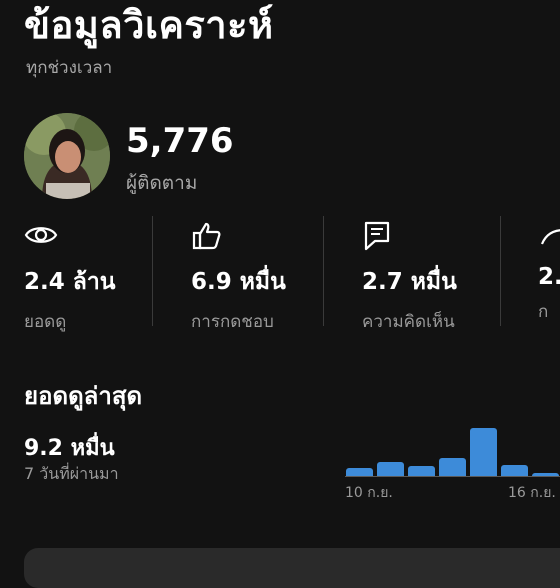  Describe the element at coordinates (69, 448) in the screenshot. I see `recent-views-value: 9.2 หมื่น` at that location.